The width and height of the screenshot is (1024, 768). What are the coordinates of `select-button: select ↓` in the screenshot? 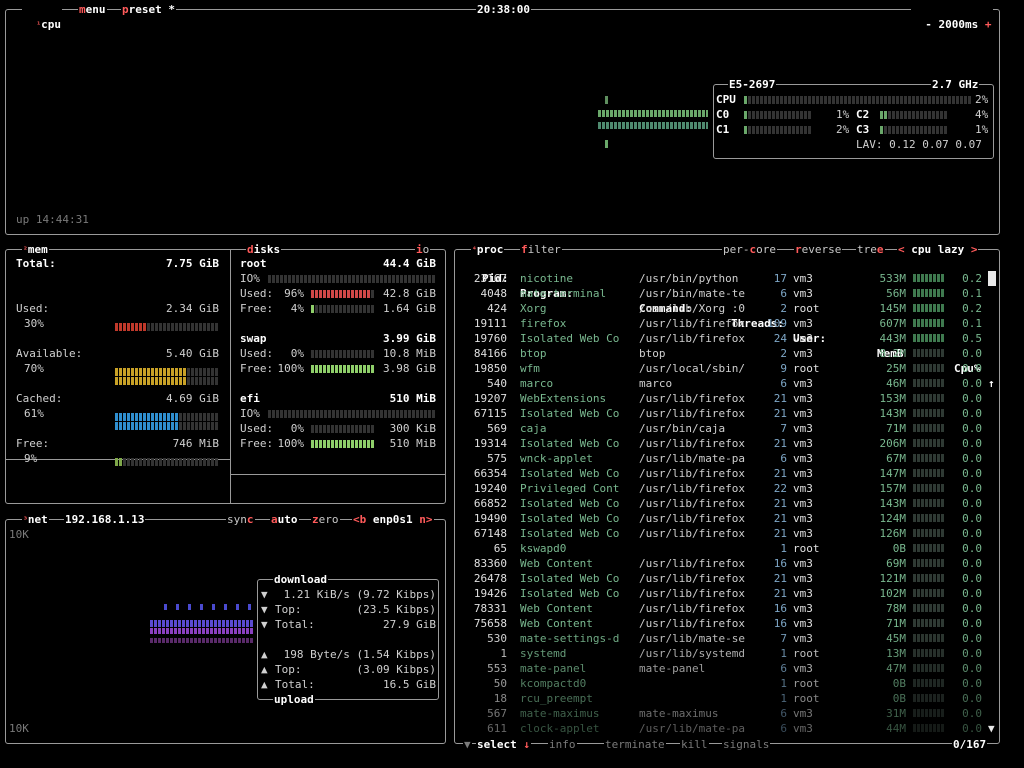 It's located at (503, 744).